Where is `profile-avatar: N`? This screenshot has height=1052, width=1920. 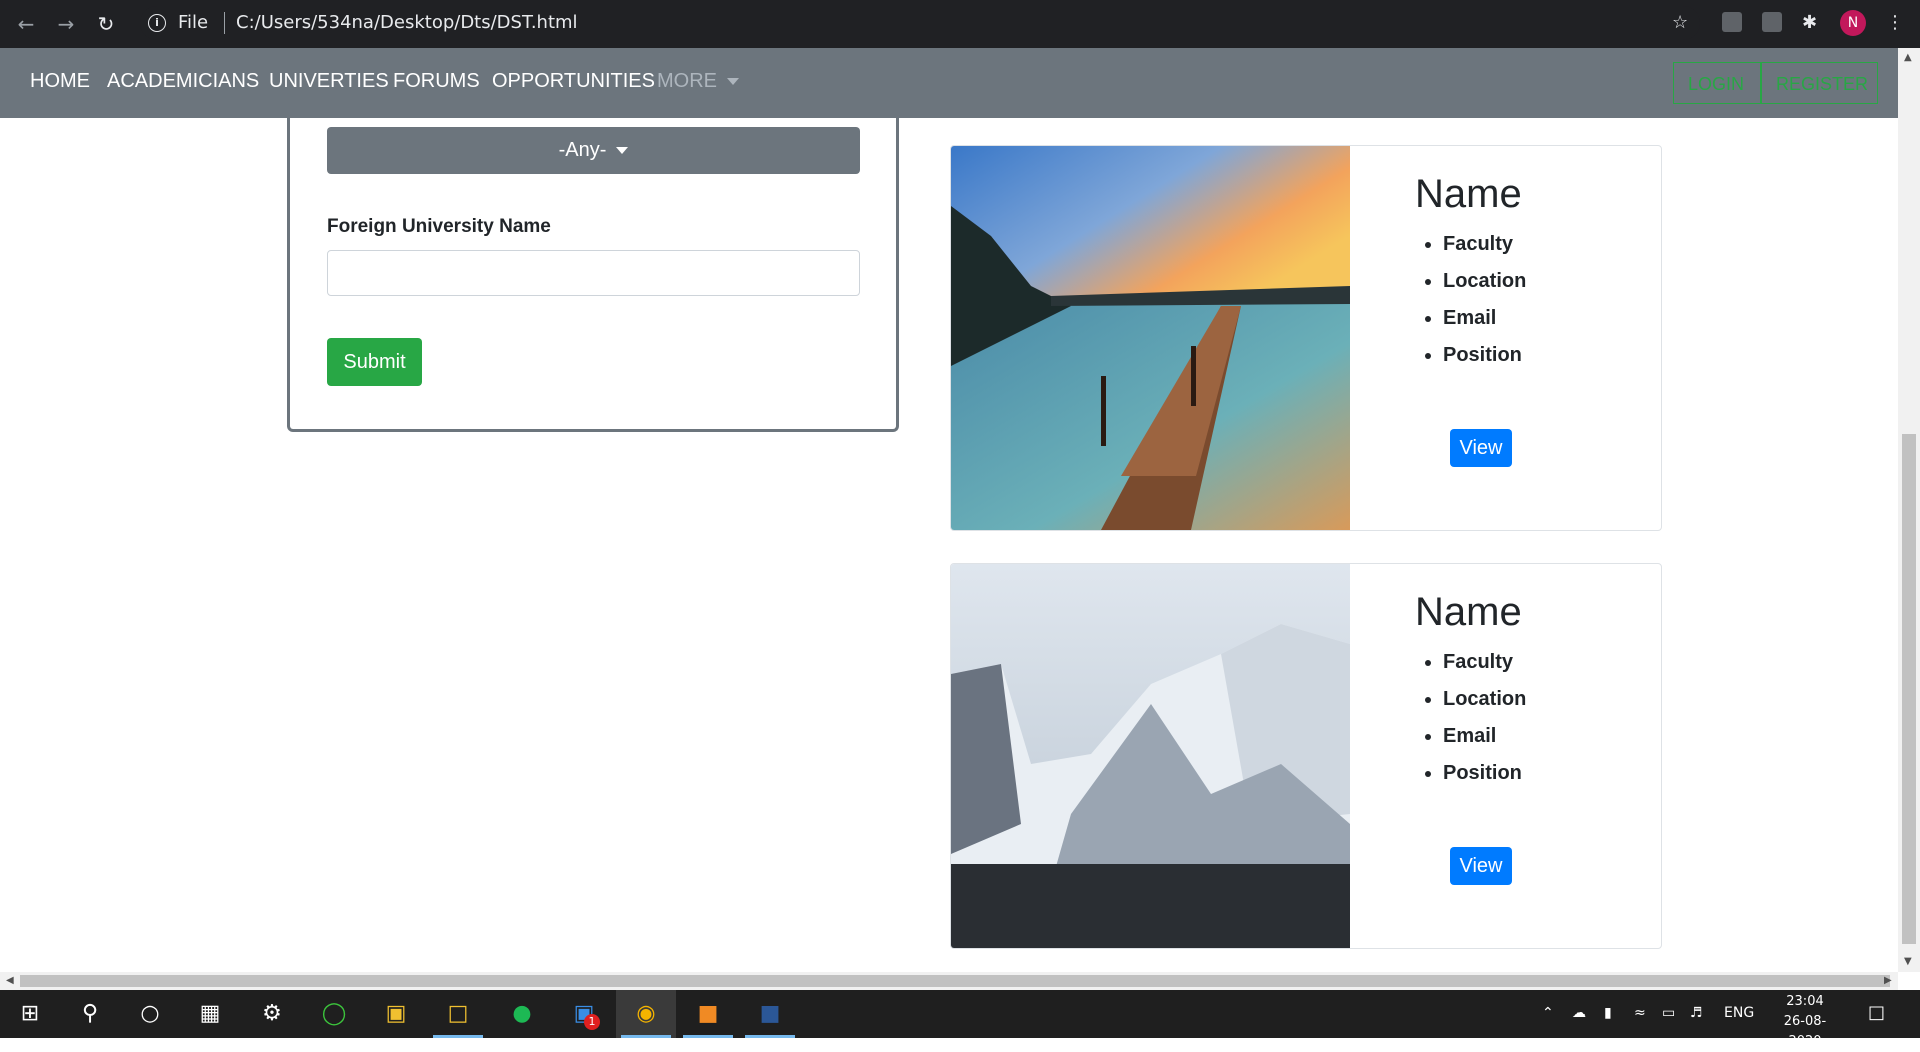 profile-avatar: N is located at coordinates (1853, 23).